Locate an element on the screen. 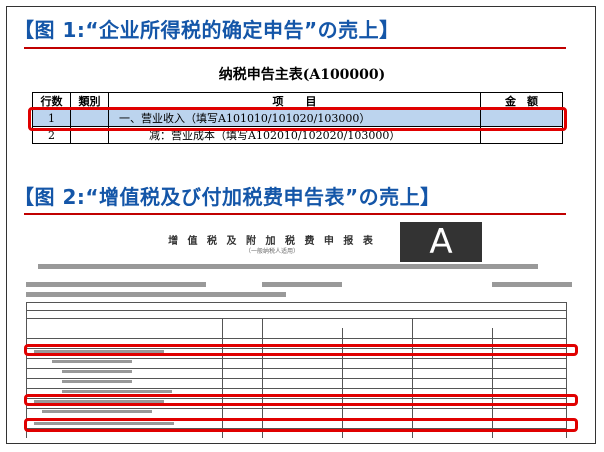 Image resolution: width=604 pixels, height=452 pixels. table-title: 纳税申告主表(A100000) is located at coordinates (302, 75).